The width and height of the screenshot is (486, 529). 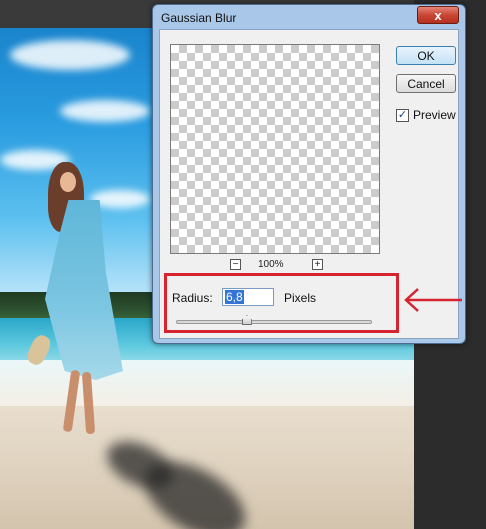 What do you see at coordinates (271, 264) in the screenshot?
I see `zoom-level: 100%` at bounding box center [271, 264].